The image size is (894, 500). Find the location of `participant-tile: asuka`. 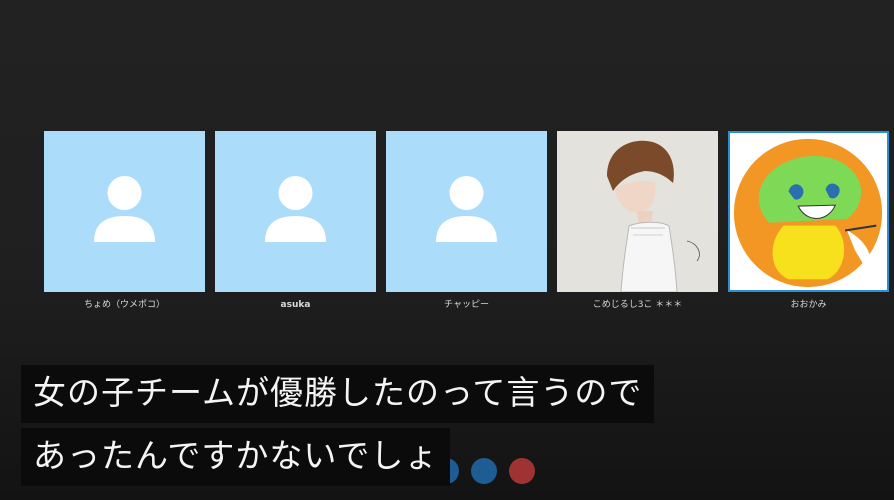

participant-tile: asuka is located at coordinates (295, 221).